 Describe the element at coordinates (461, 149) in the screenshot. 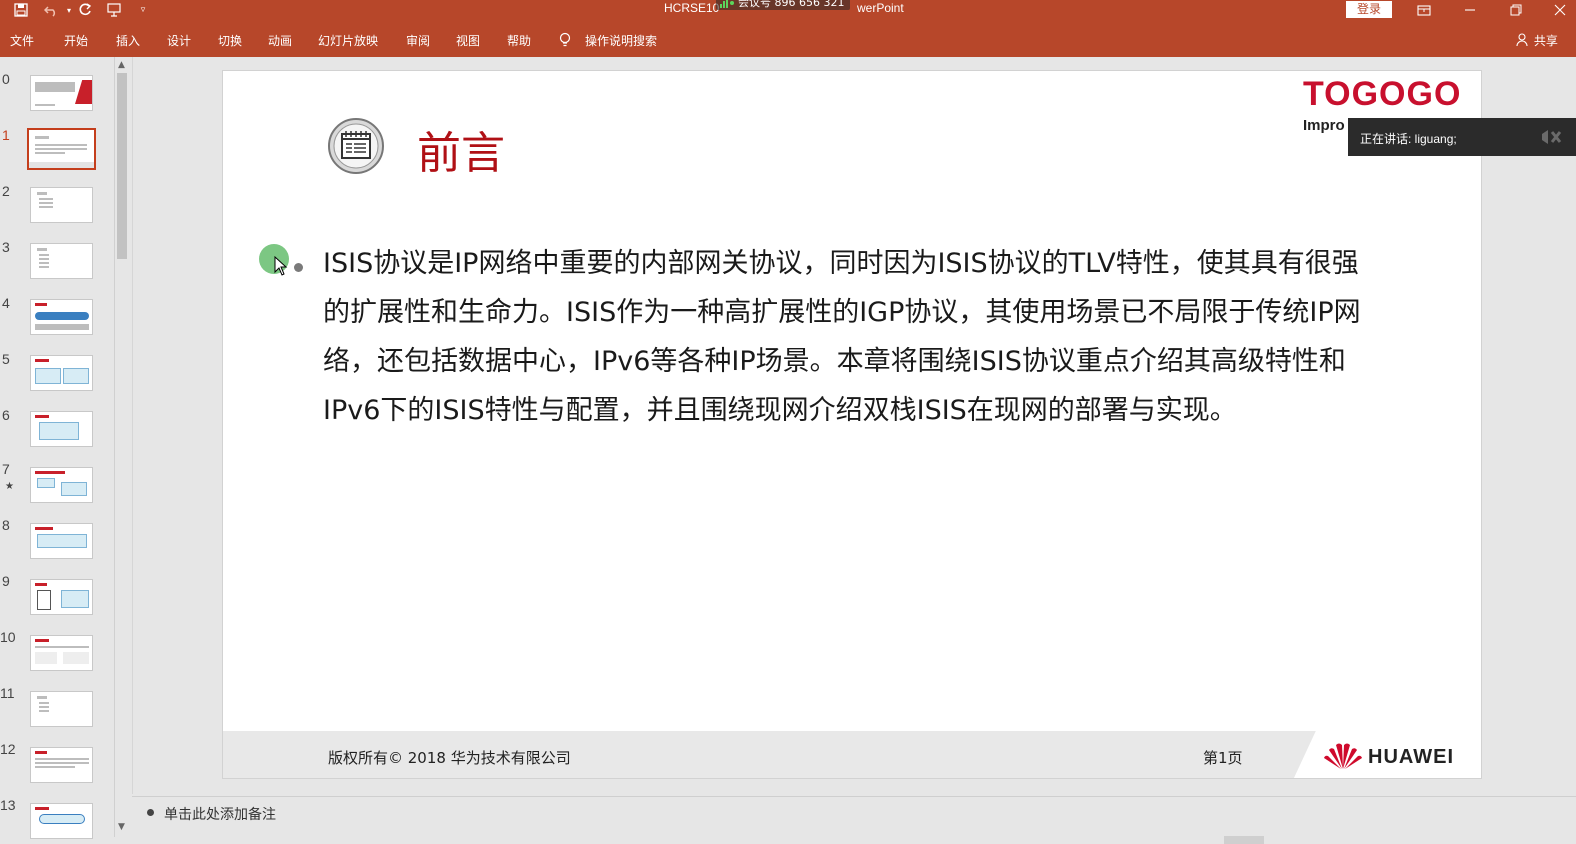

I see `slide-title: 前言` at that location.